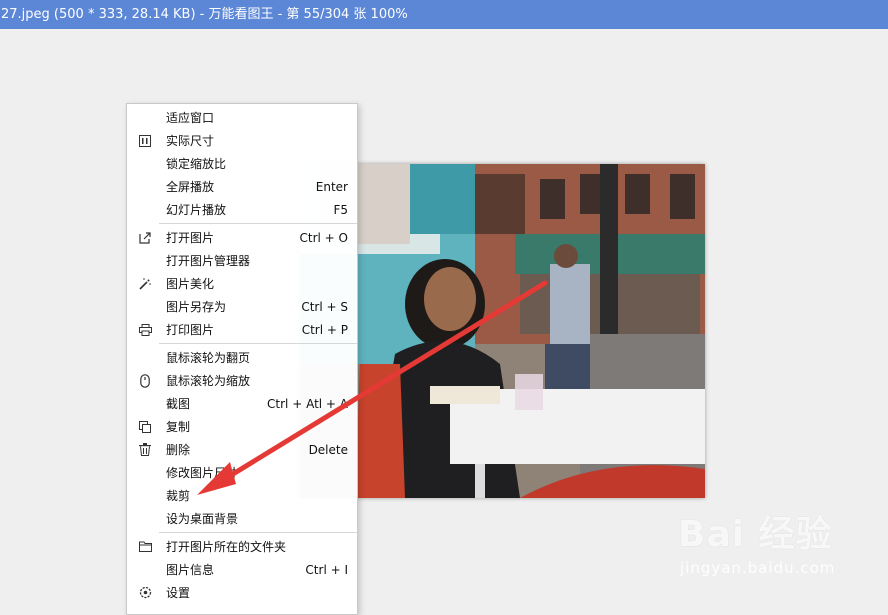 The height and width of the screenshot is (615, 888). I want to click on menu-item: 复制, so click(242, 426).